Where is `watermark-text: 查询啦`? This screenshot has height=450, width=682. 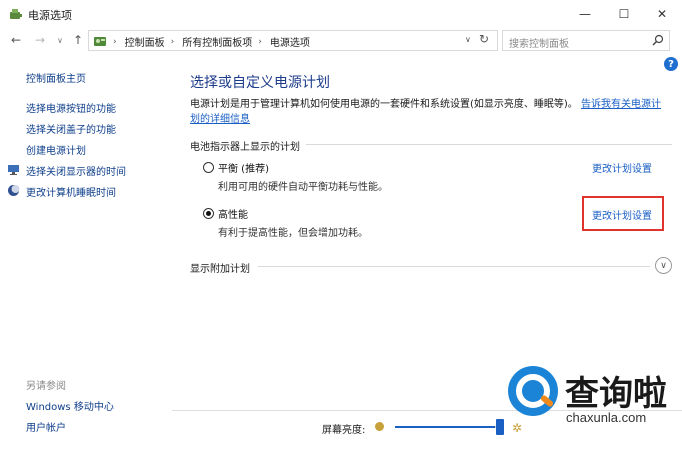 watermark-text: 查询啦 is located at coordinates (616, 394).